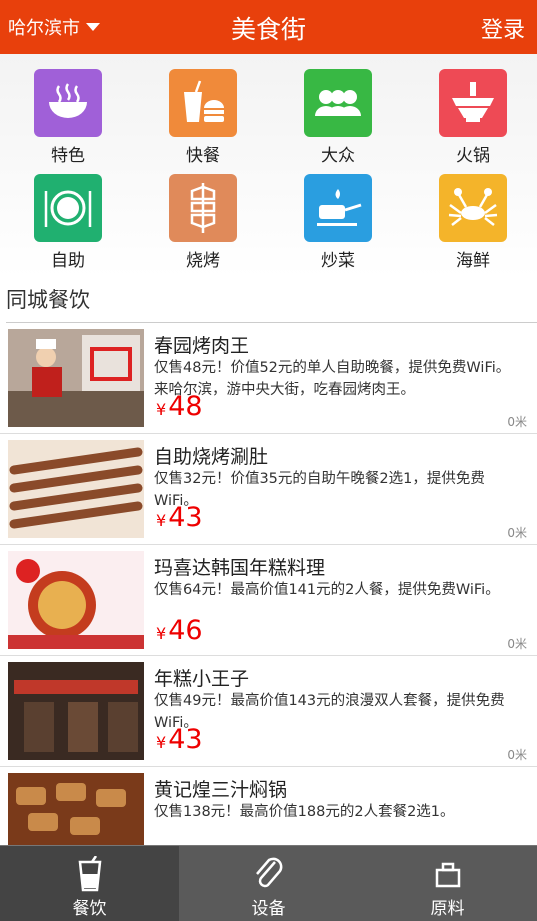 The height and width of the screenshot is (921, 537). Describe the element at coordinates (203, 208) in the screenshot. I see `skewer-icon` at that location.